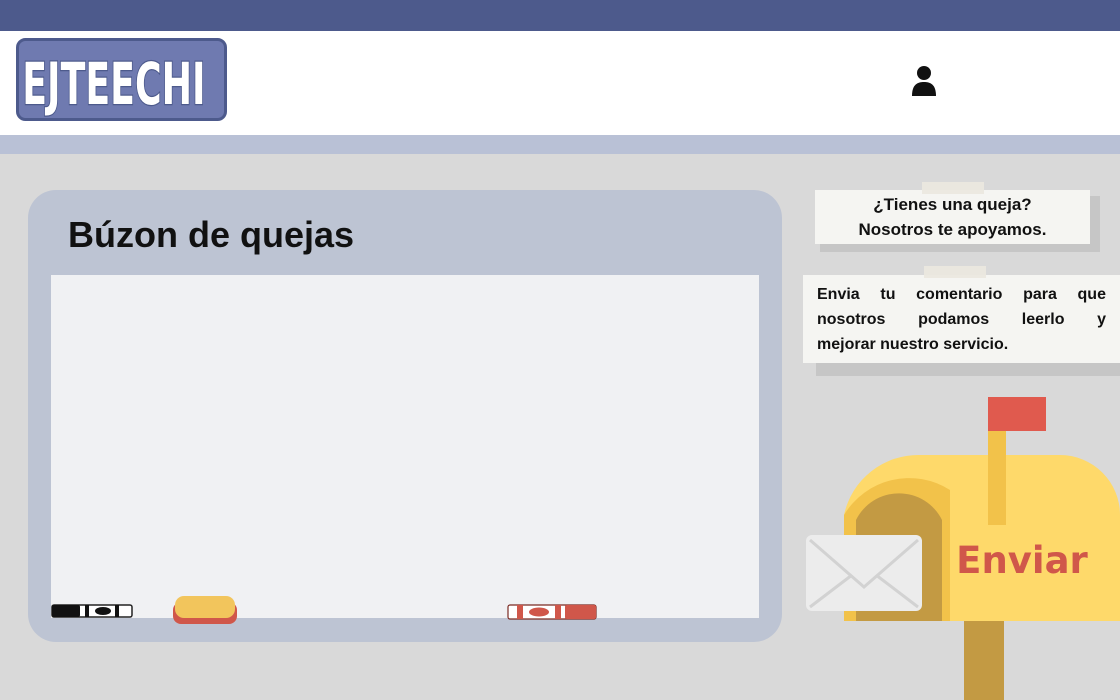 The image size is (1120, 700). What do you see at coordinates (1091, 294) in the screenshot?
I see `note-word: que` at bounding box center [1091, 294].